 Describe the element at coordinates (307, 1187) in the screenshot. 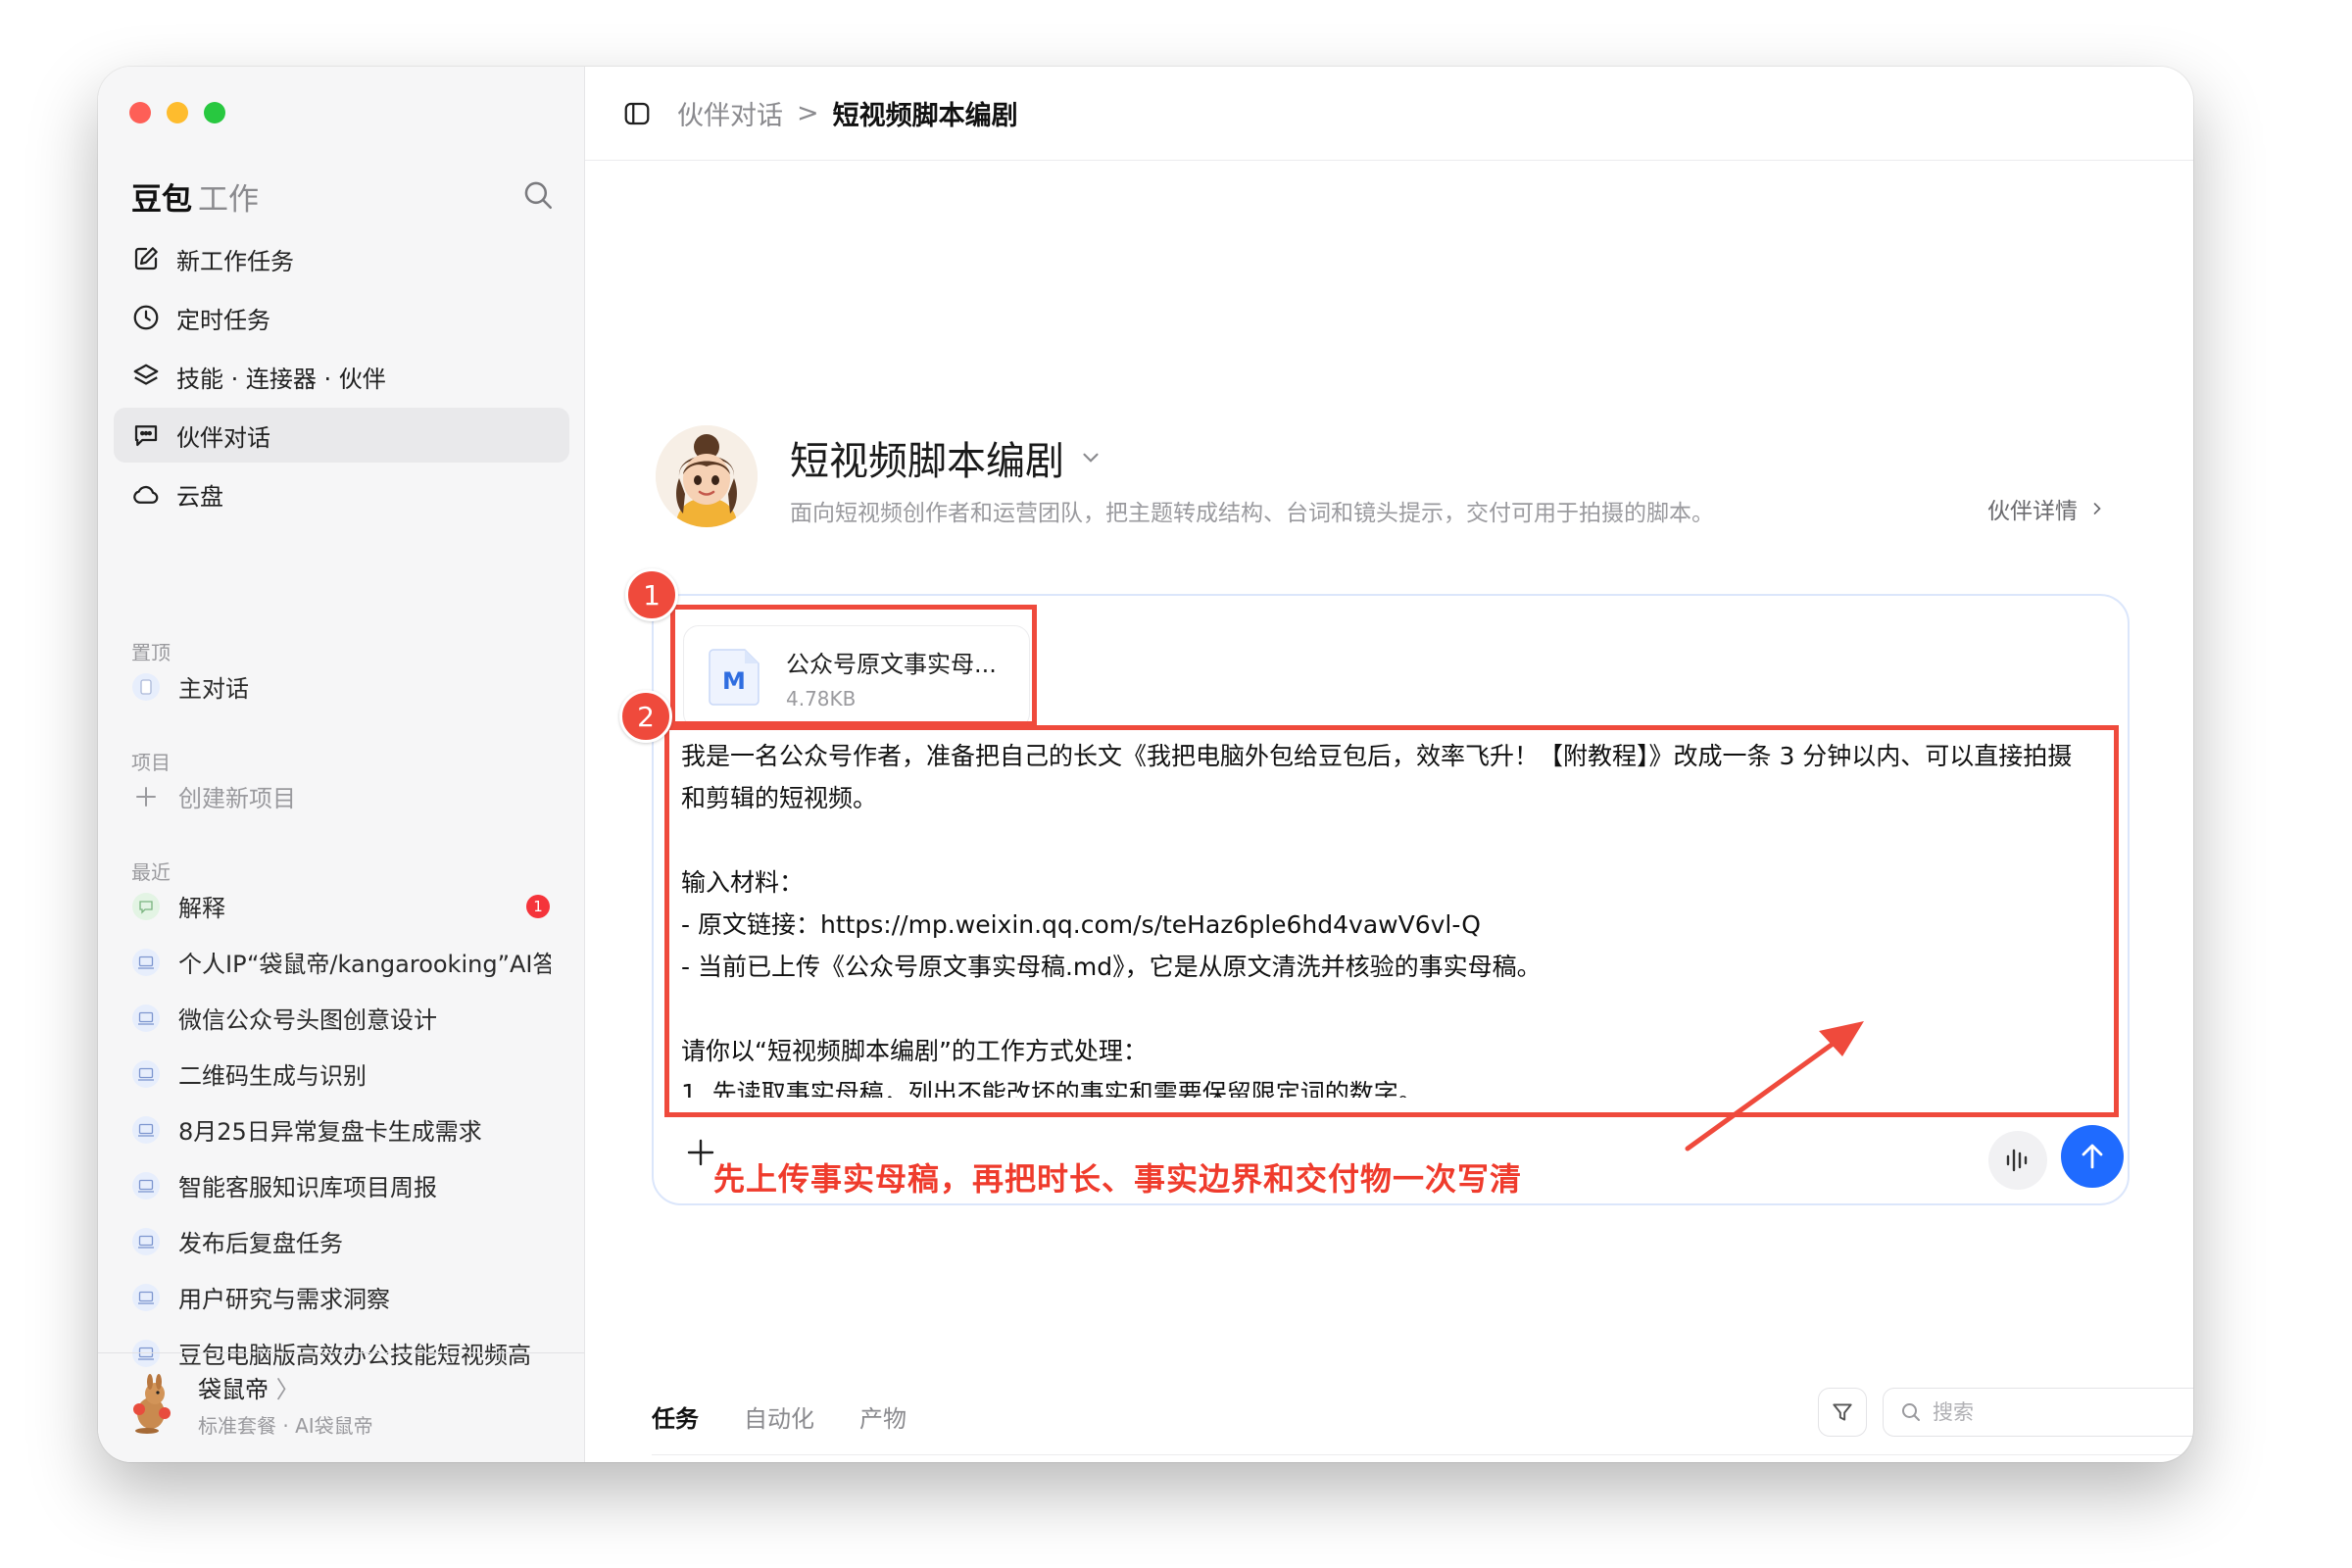

I see `recent-item-label: 智能客服知识库项目周报` at that location.